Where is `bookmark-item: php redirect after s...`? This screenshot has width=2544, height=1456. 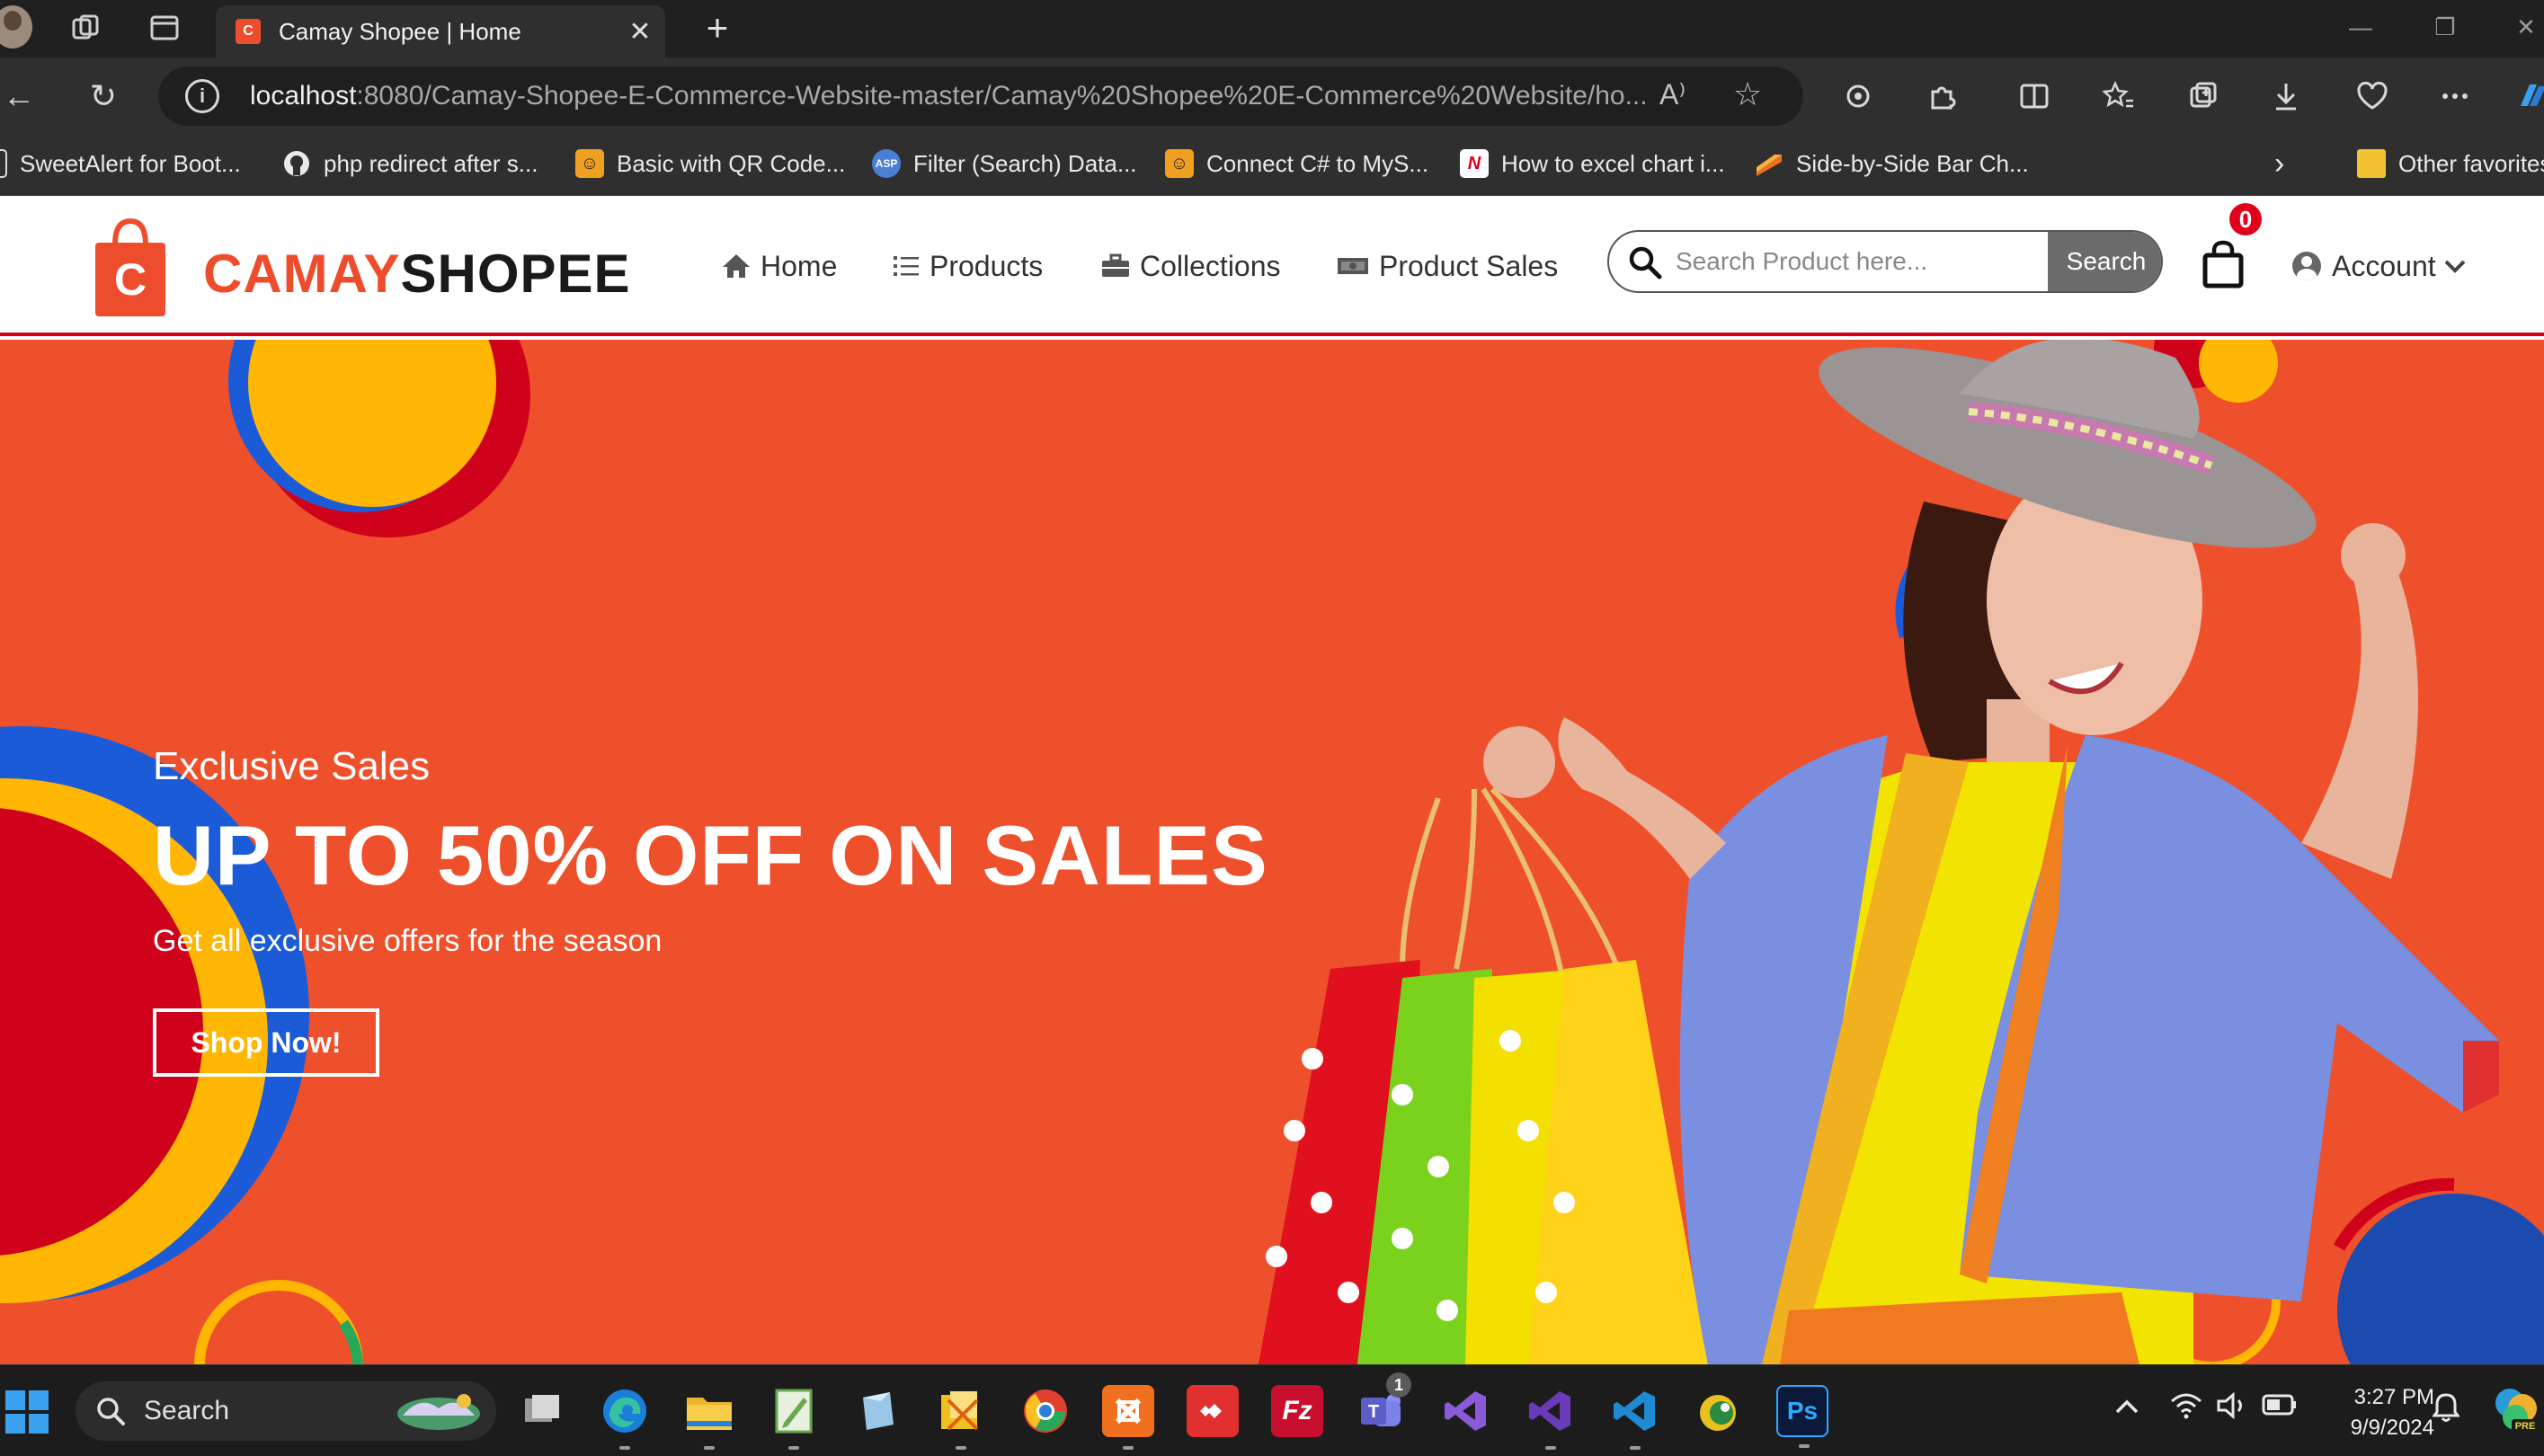
bookmark-item: php redirect after s... is located at coordinates (410, 164).